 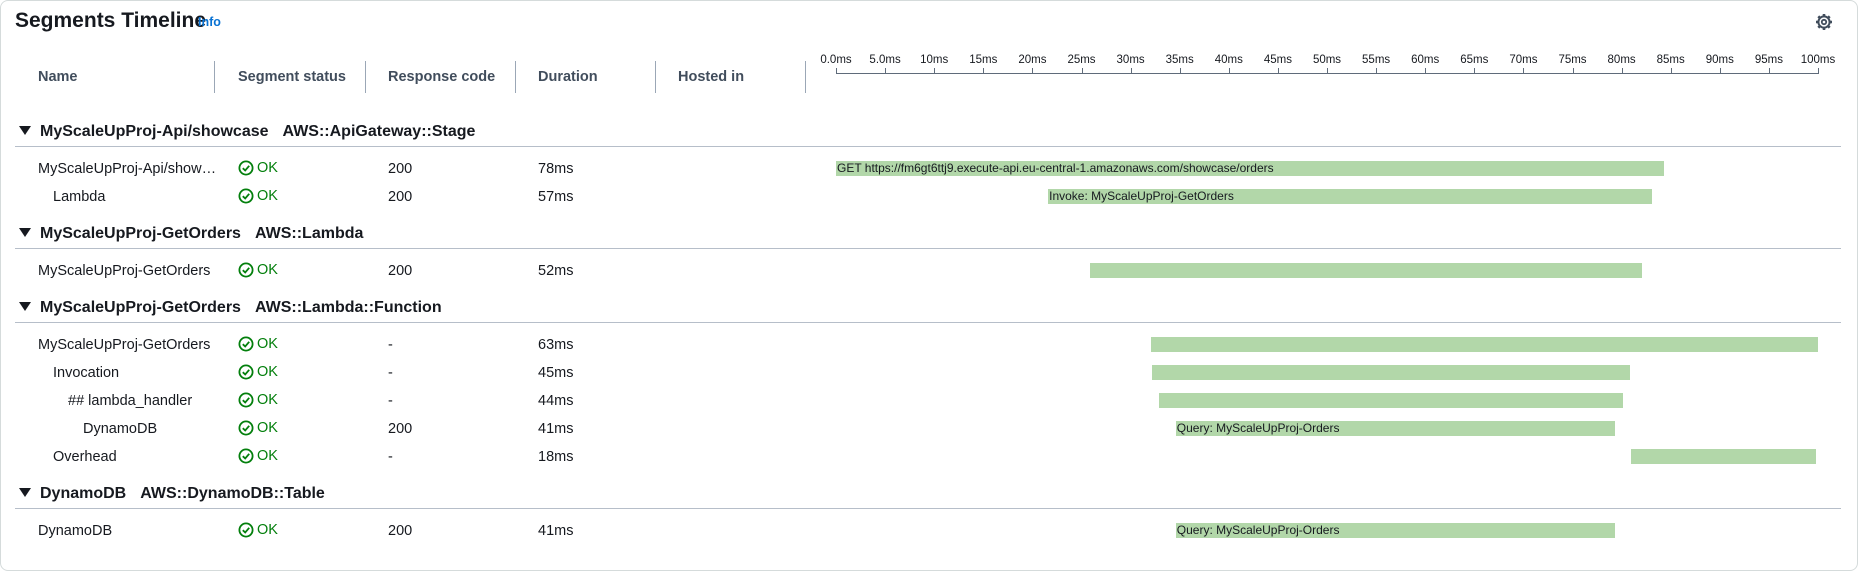 I want to click on group-name: DynamoDB, so click(x=83, y=493).